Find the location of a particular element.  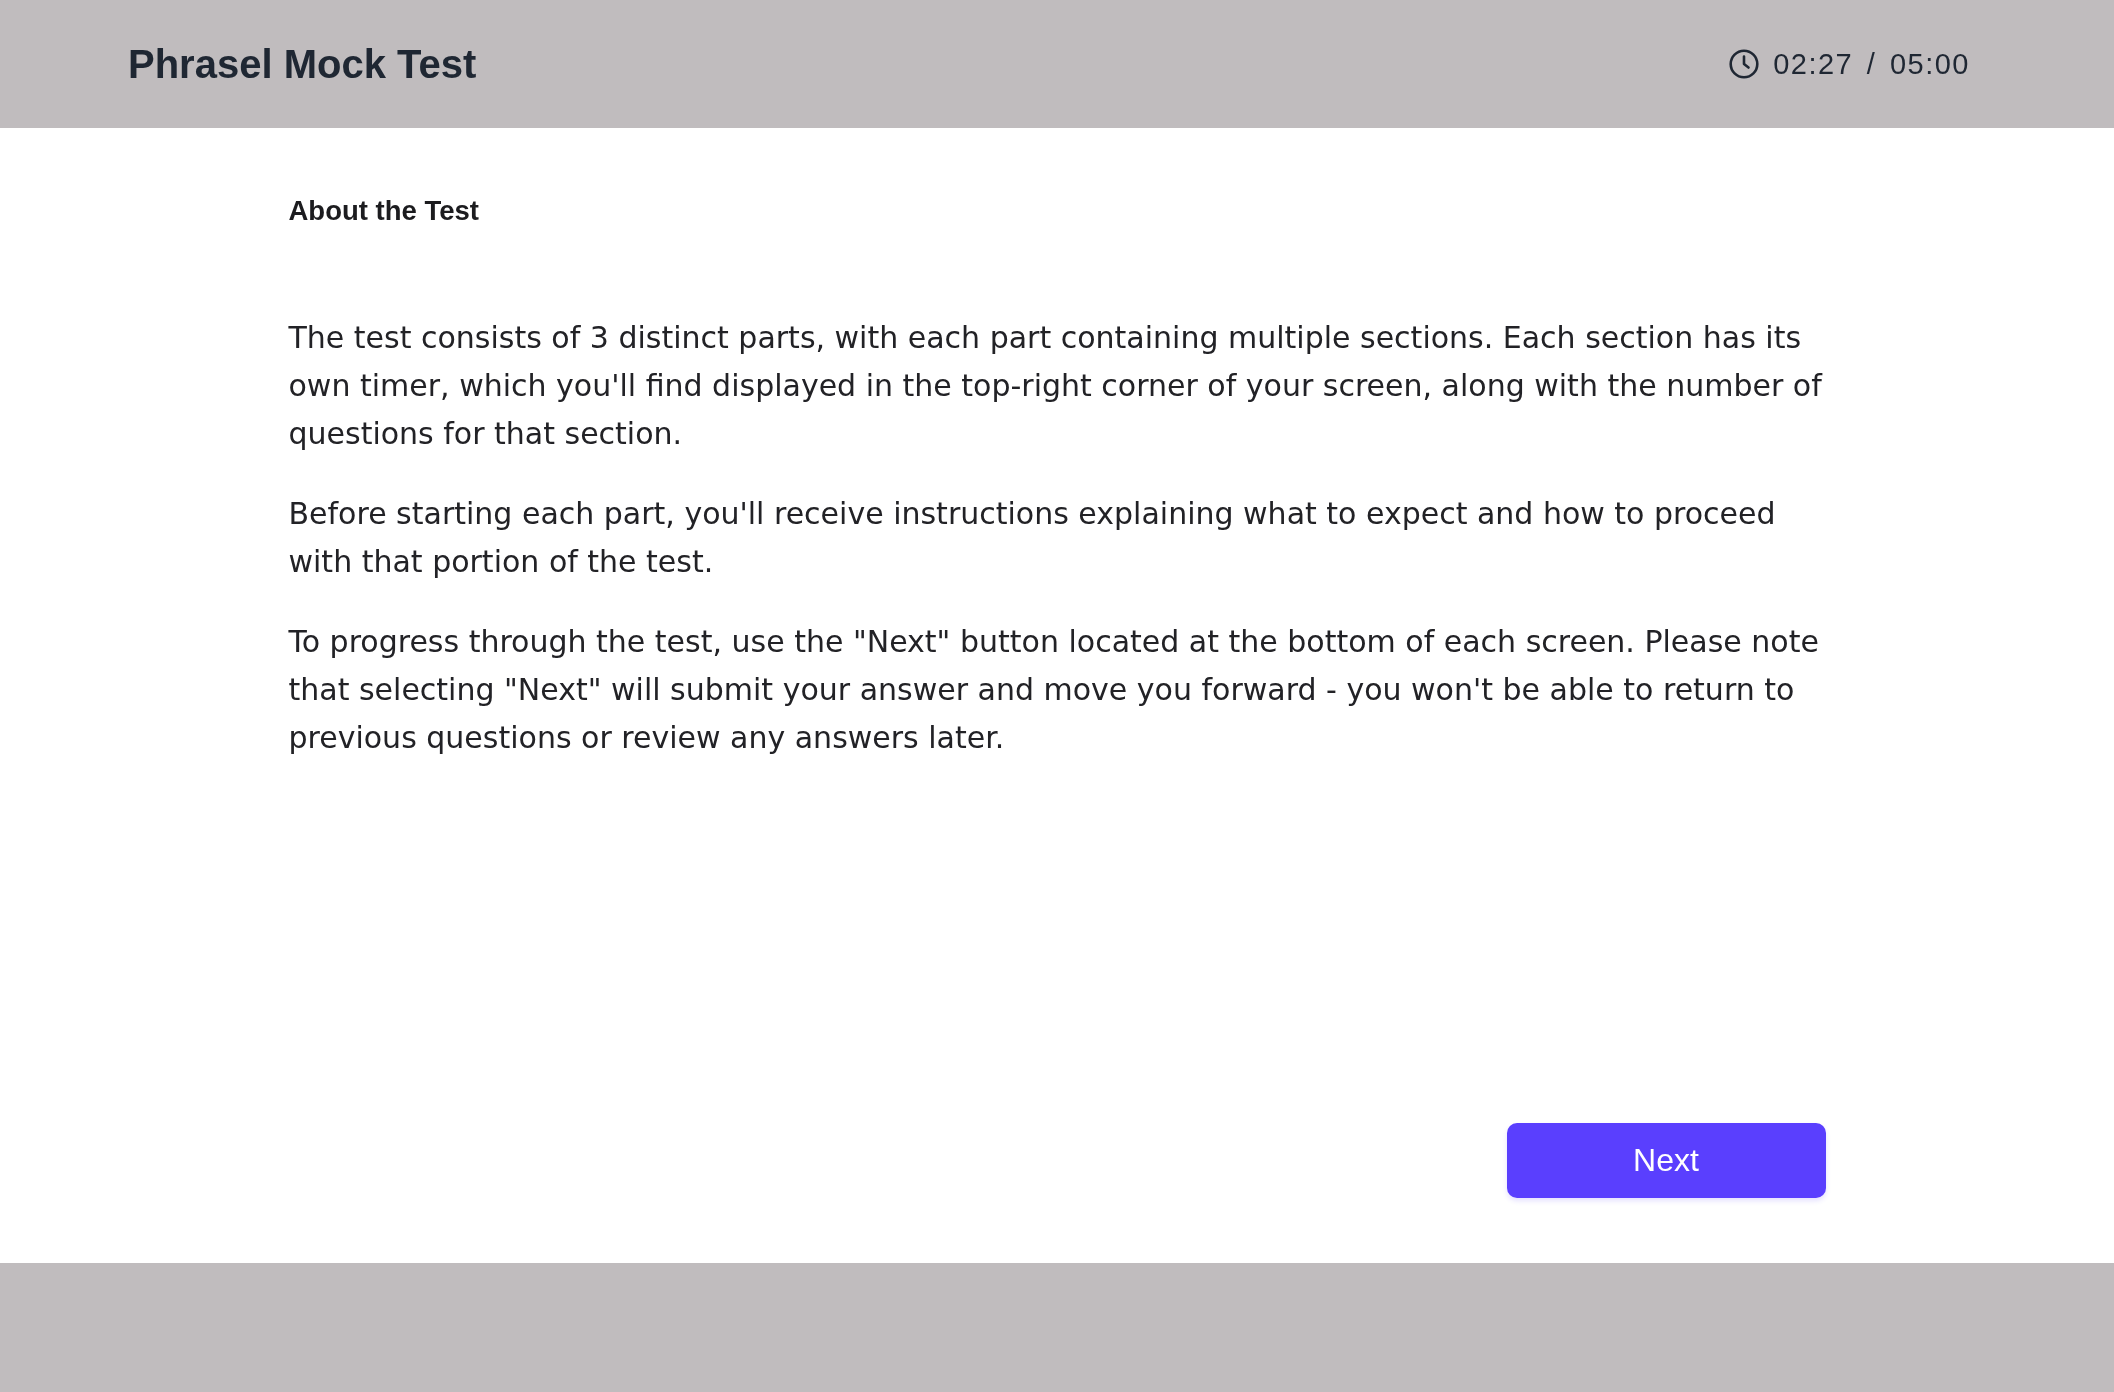

section-heading: About the Test is located at coordinates (384, 211).